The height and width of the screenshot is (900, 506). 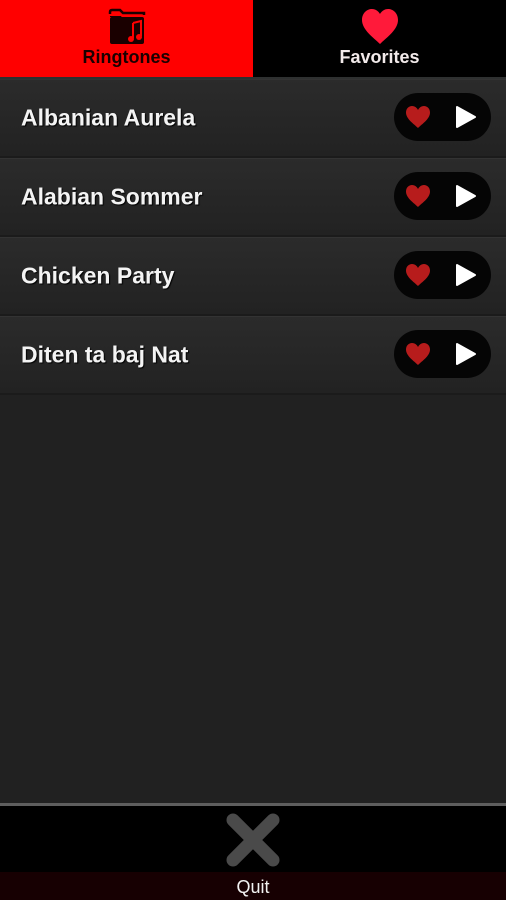 What do you see at coordinates (108, 117) in the screenshot?
I see `ringtone-title: Albanian Aurela` at bounding box center [108, 117].